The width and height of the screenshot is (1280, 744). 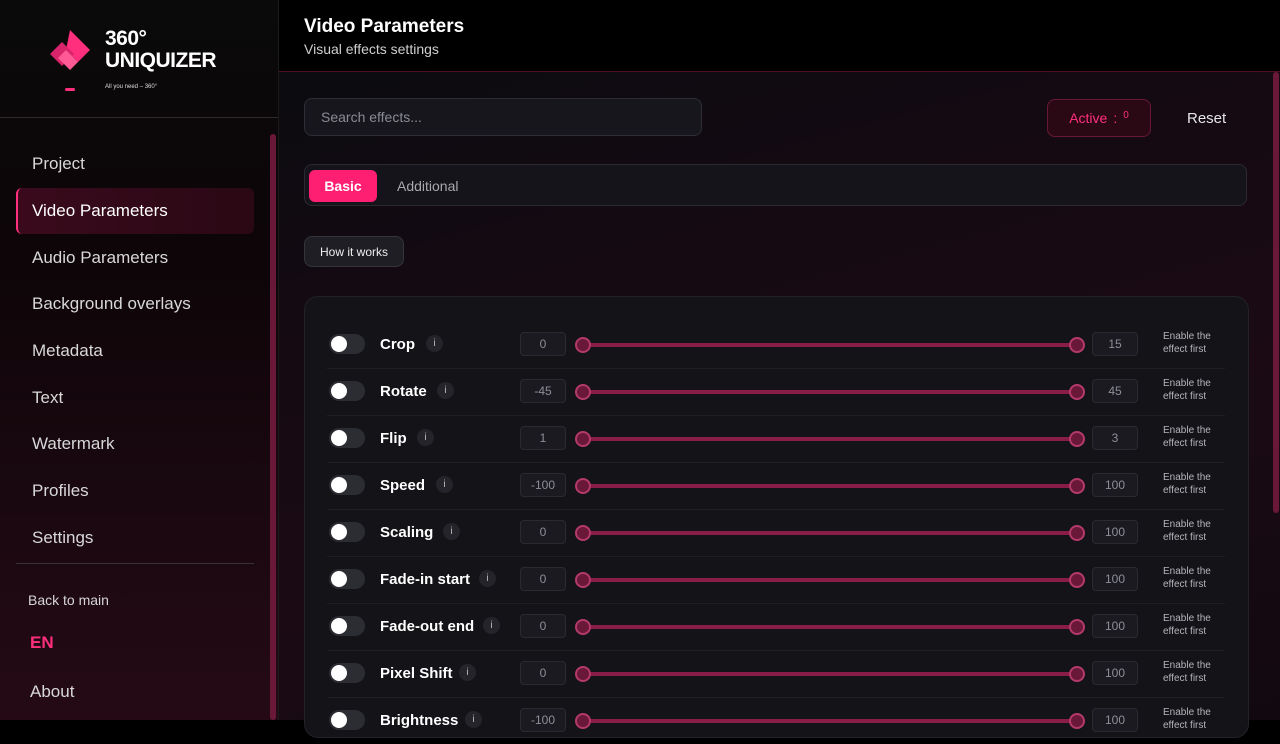 I want to click on active-count-badge: Active : 0, so click(x=1099, y=118).